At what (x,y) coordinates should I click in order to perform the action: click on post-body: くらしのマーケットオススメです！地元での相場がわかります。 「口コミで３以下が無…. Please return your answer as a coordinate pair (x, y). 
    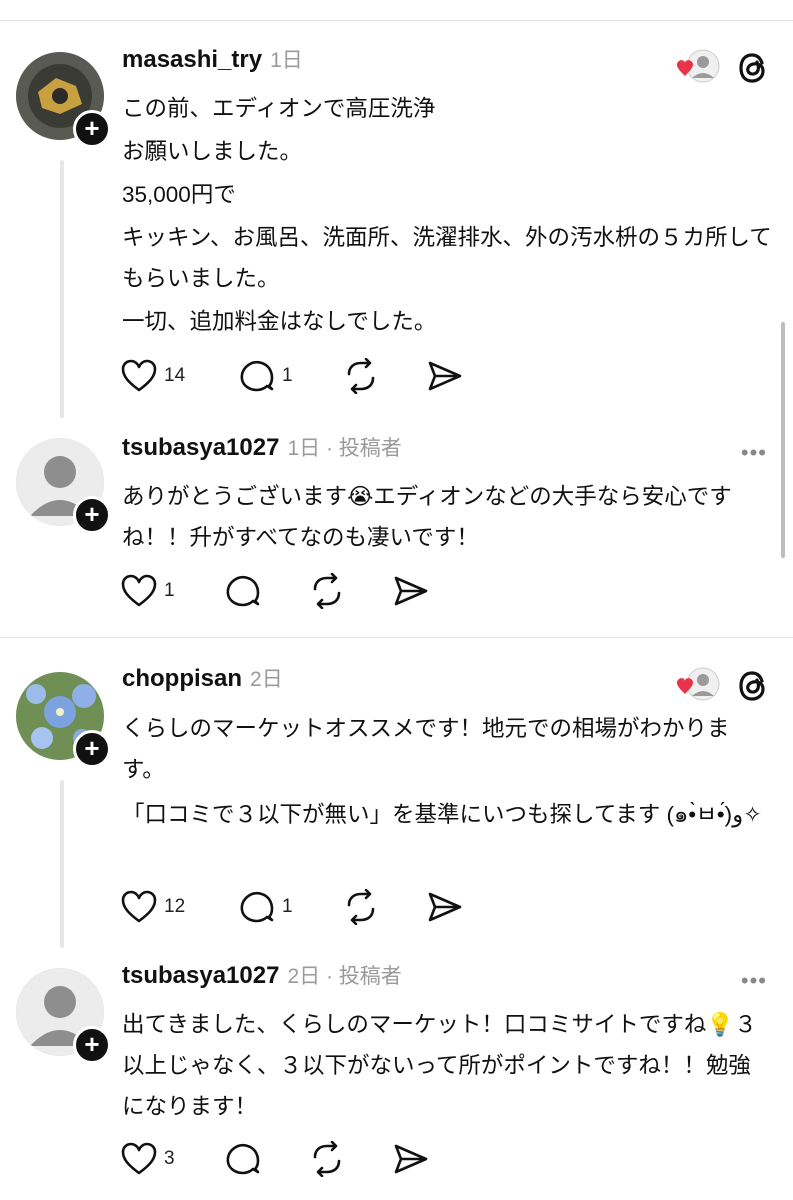
    Looking at the image, I should click on (447, 771).